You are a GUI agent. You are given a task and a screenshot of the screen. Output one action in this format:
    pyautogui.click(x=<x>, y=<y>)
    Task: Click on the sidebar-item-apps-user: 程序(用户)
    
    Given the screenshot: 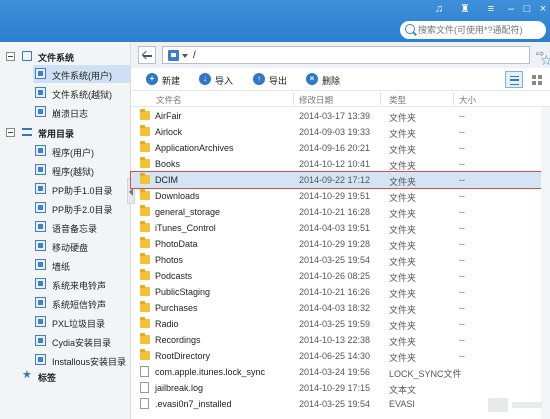 What is the action you would take?
    pyautogui.click(x=81, y=151)
    